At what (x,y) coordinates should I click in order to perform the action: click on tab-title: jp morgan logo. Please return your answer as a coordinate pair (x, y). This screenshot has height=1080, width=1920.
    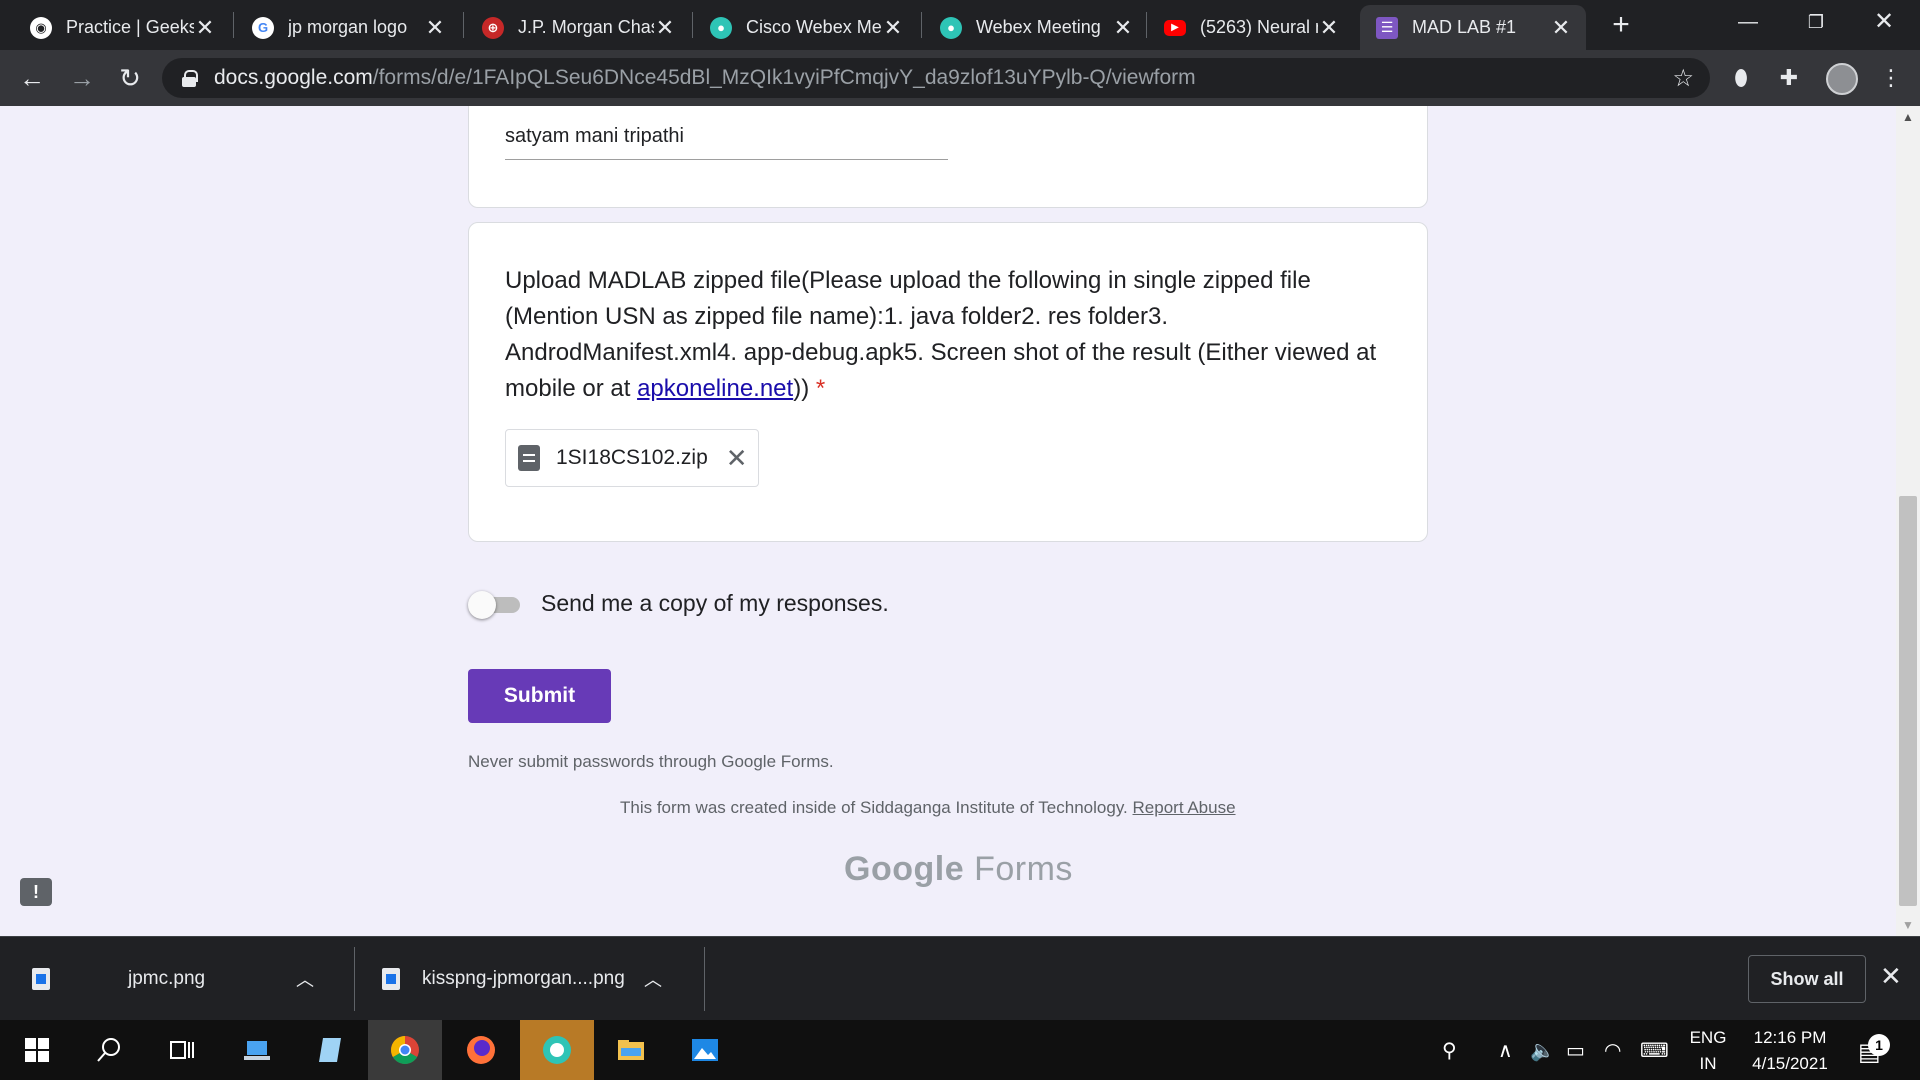
    Looking at the image, I should click on (348, 27).